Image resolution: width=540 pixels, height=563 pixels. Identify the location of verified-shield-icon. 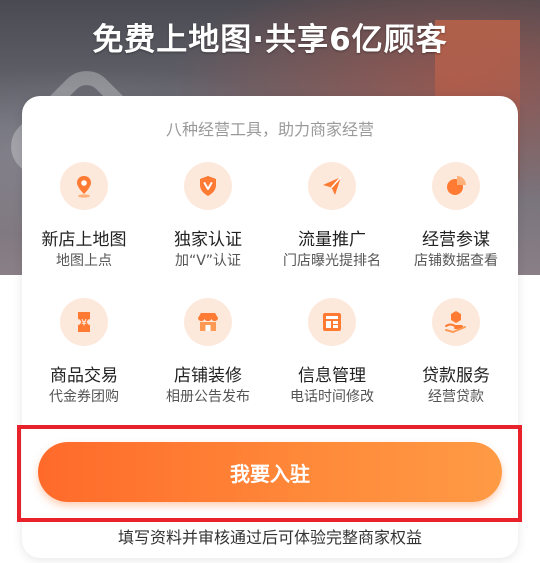
(208, 186).